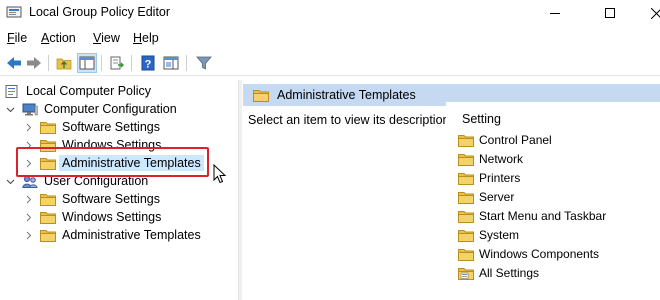 This screenshot has height=300, width=660. I want to click on menu-help: Help, so click(146, 38).